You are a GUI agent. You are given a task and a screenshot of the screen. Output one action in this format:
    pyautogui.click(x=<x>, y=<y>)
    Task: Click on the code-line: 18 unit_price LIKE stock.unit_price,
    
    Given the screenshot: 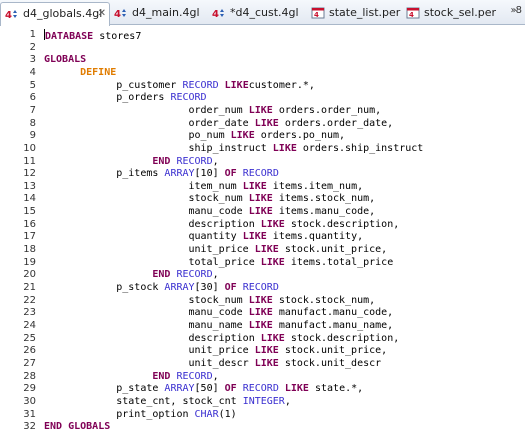 What is the action you would take?
    pyautogui.click(x=262, y=250)
    